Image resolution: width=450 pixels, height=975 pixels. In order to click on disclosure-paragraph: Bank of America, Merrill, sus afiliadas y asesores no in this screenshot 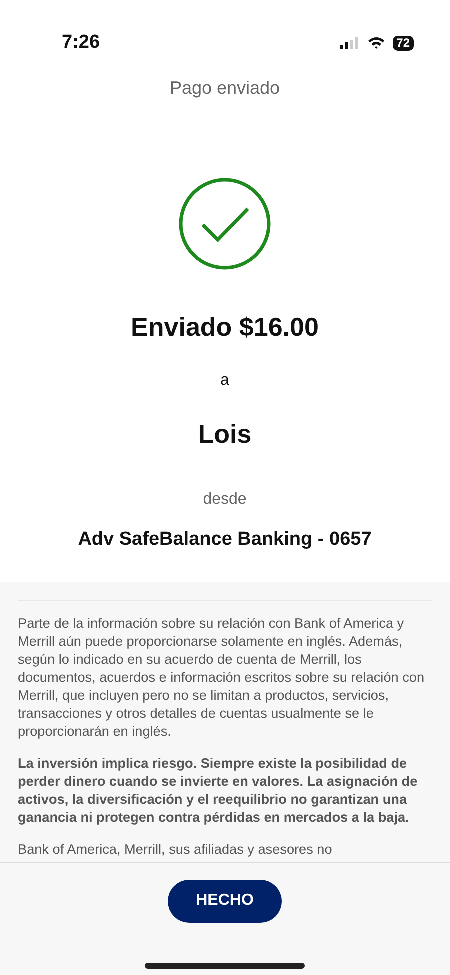, I will do `click(176, 849)`.